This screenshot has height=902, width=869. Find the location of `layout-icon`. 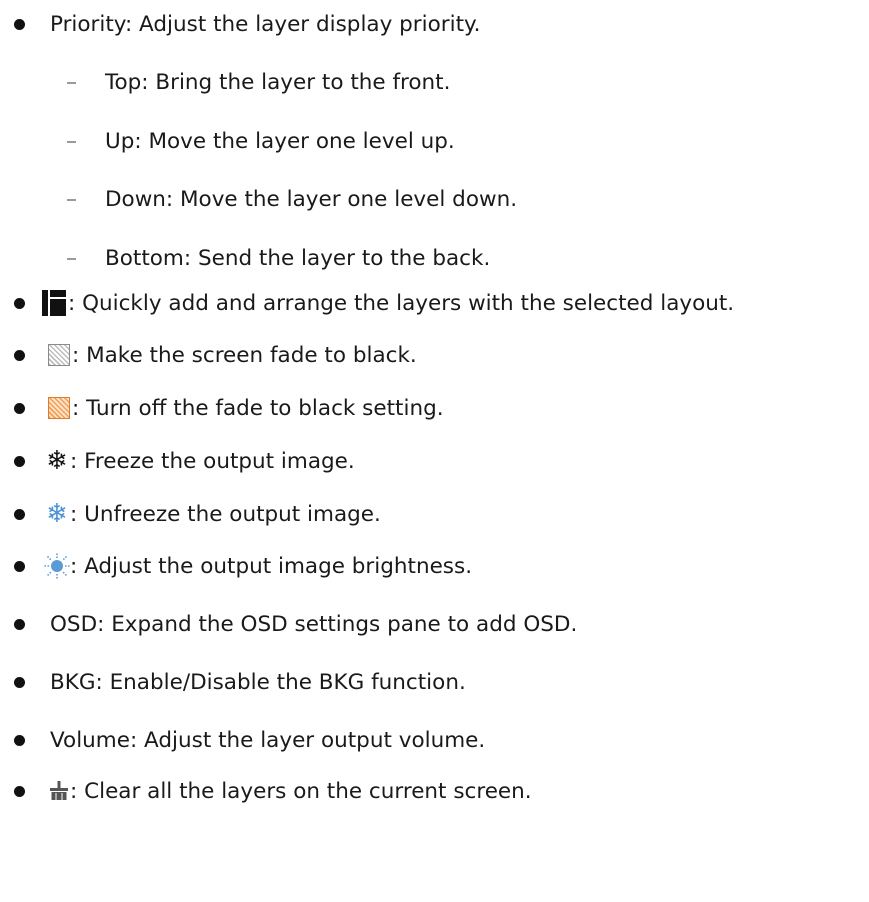

layout-icon is located at coordinates (54, 303).